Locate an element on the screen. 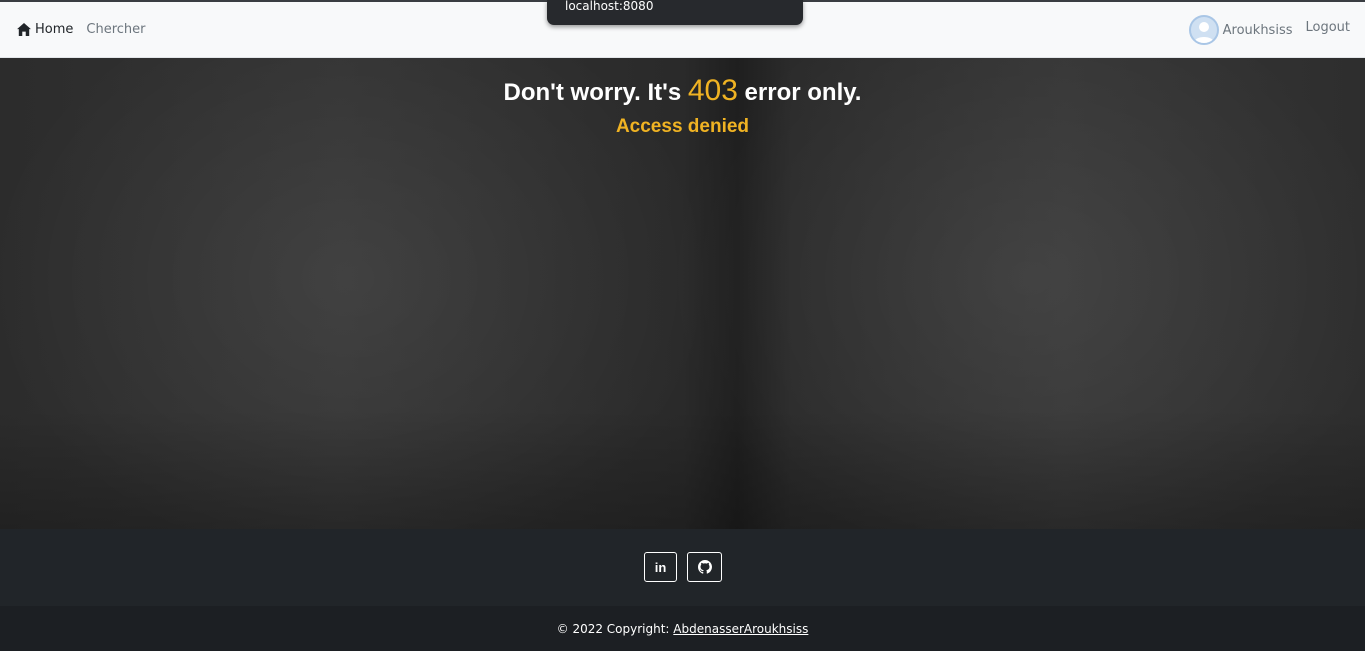  linkedin-icon: in is located at coordinates (660, 567).